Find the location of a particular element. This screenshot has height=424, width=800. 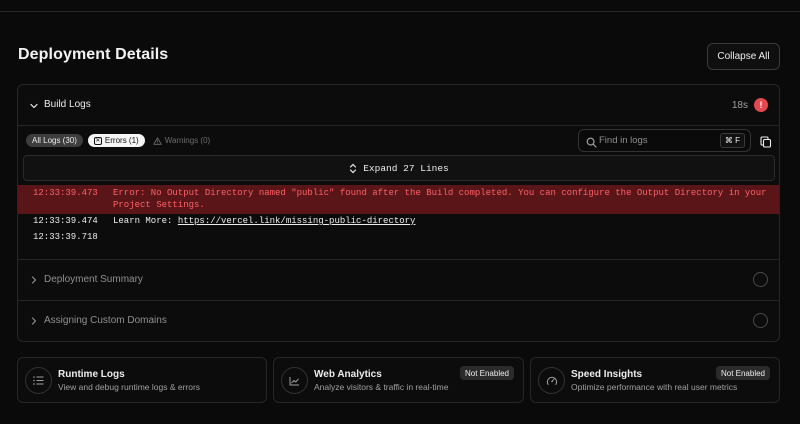

log-message-prefix: Learn More: is located at coordinates (145, 221).